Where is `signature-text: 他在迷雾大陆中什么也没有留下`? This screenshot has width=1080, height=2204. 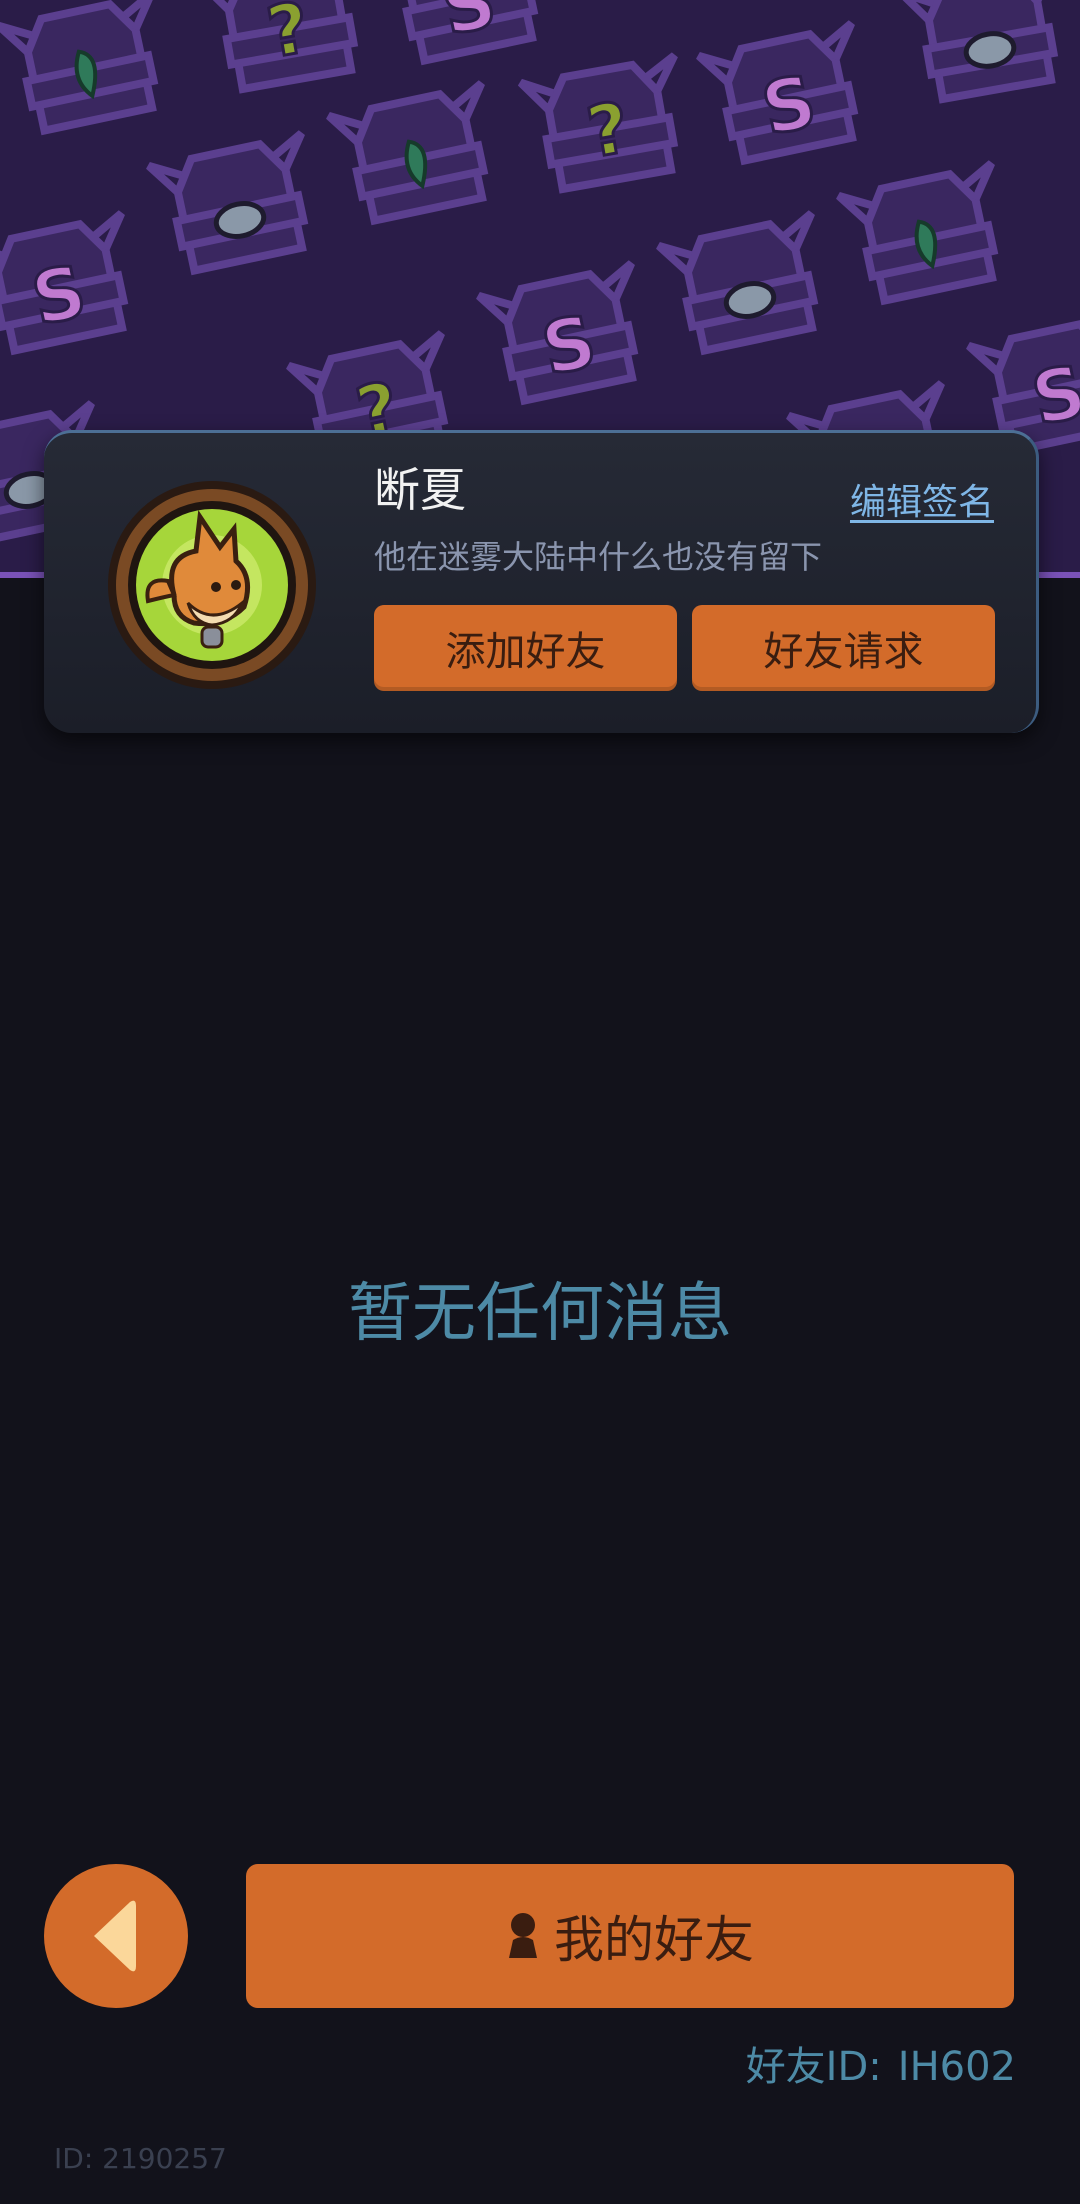
signature-text: 他在迷雾大陆中什么也没有留下 is located at coordinates (598, 557).